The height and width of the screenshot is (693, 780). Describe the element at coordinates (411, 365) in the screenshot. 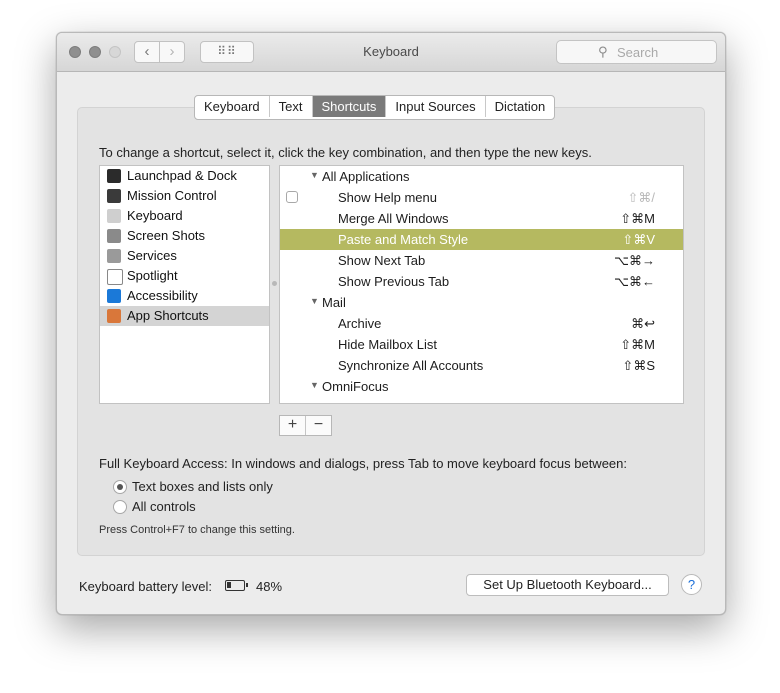

I see `shortcut-label: Synchronize All Accounts` at that location.